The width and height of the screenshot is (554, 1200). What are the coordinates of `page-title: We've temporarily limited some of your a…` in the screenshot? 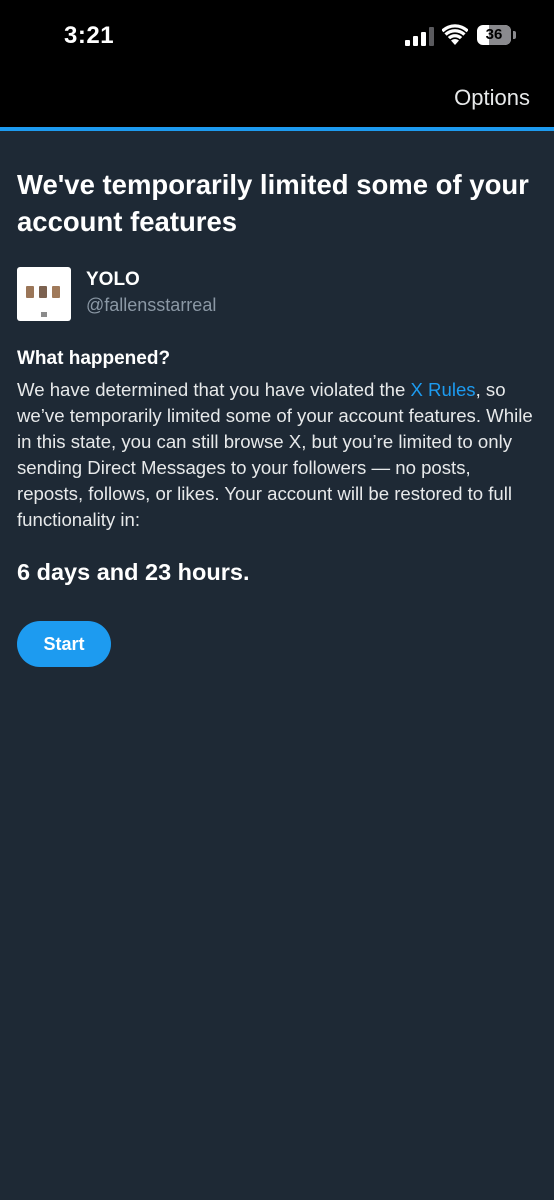 It's located at (273, 203).